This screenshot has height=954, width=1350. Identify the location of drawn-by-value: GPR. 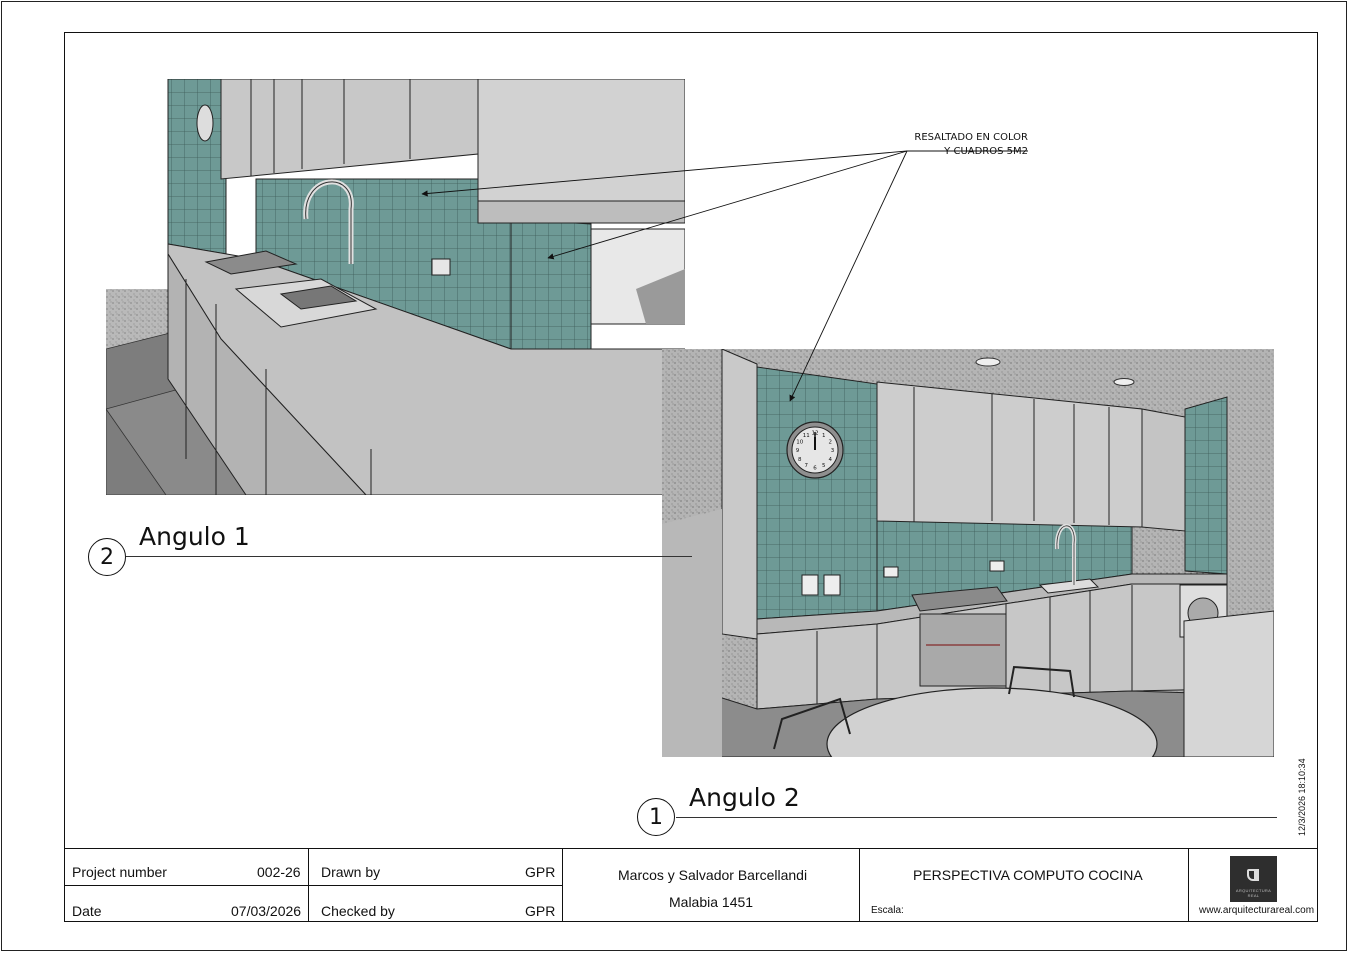
(540, 872).